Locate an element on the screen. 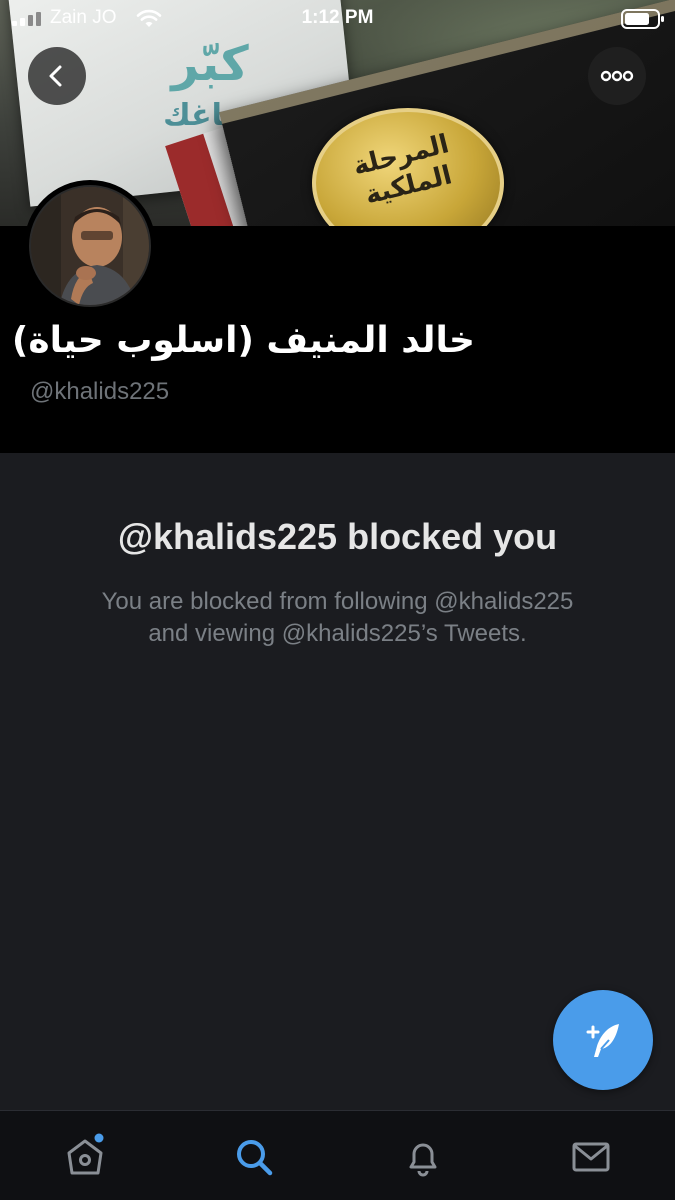  profile-handle: @khalids225 is located at coordinates (100, 391).